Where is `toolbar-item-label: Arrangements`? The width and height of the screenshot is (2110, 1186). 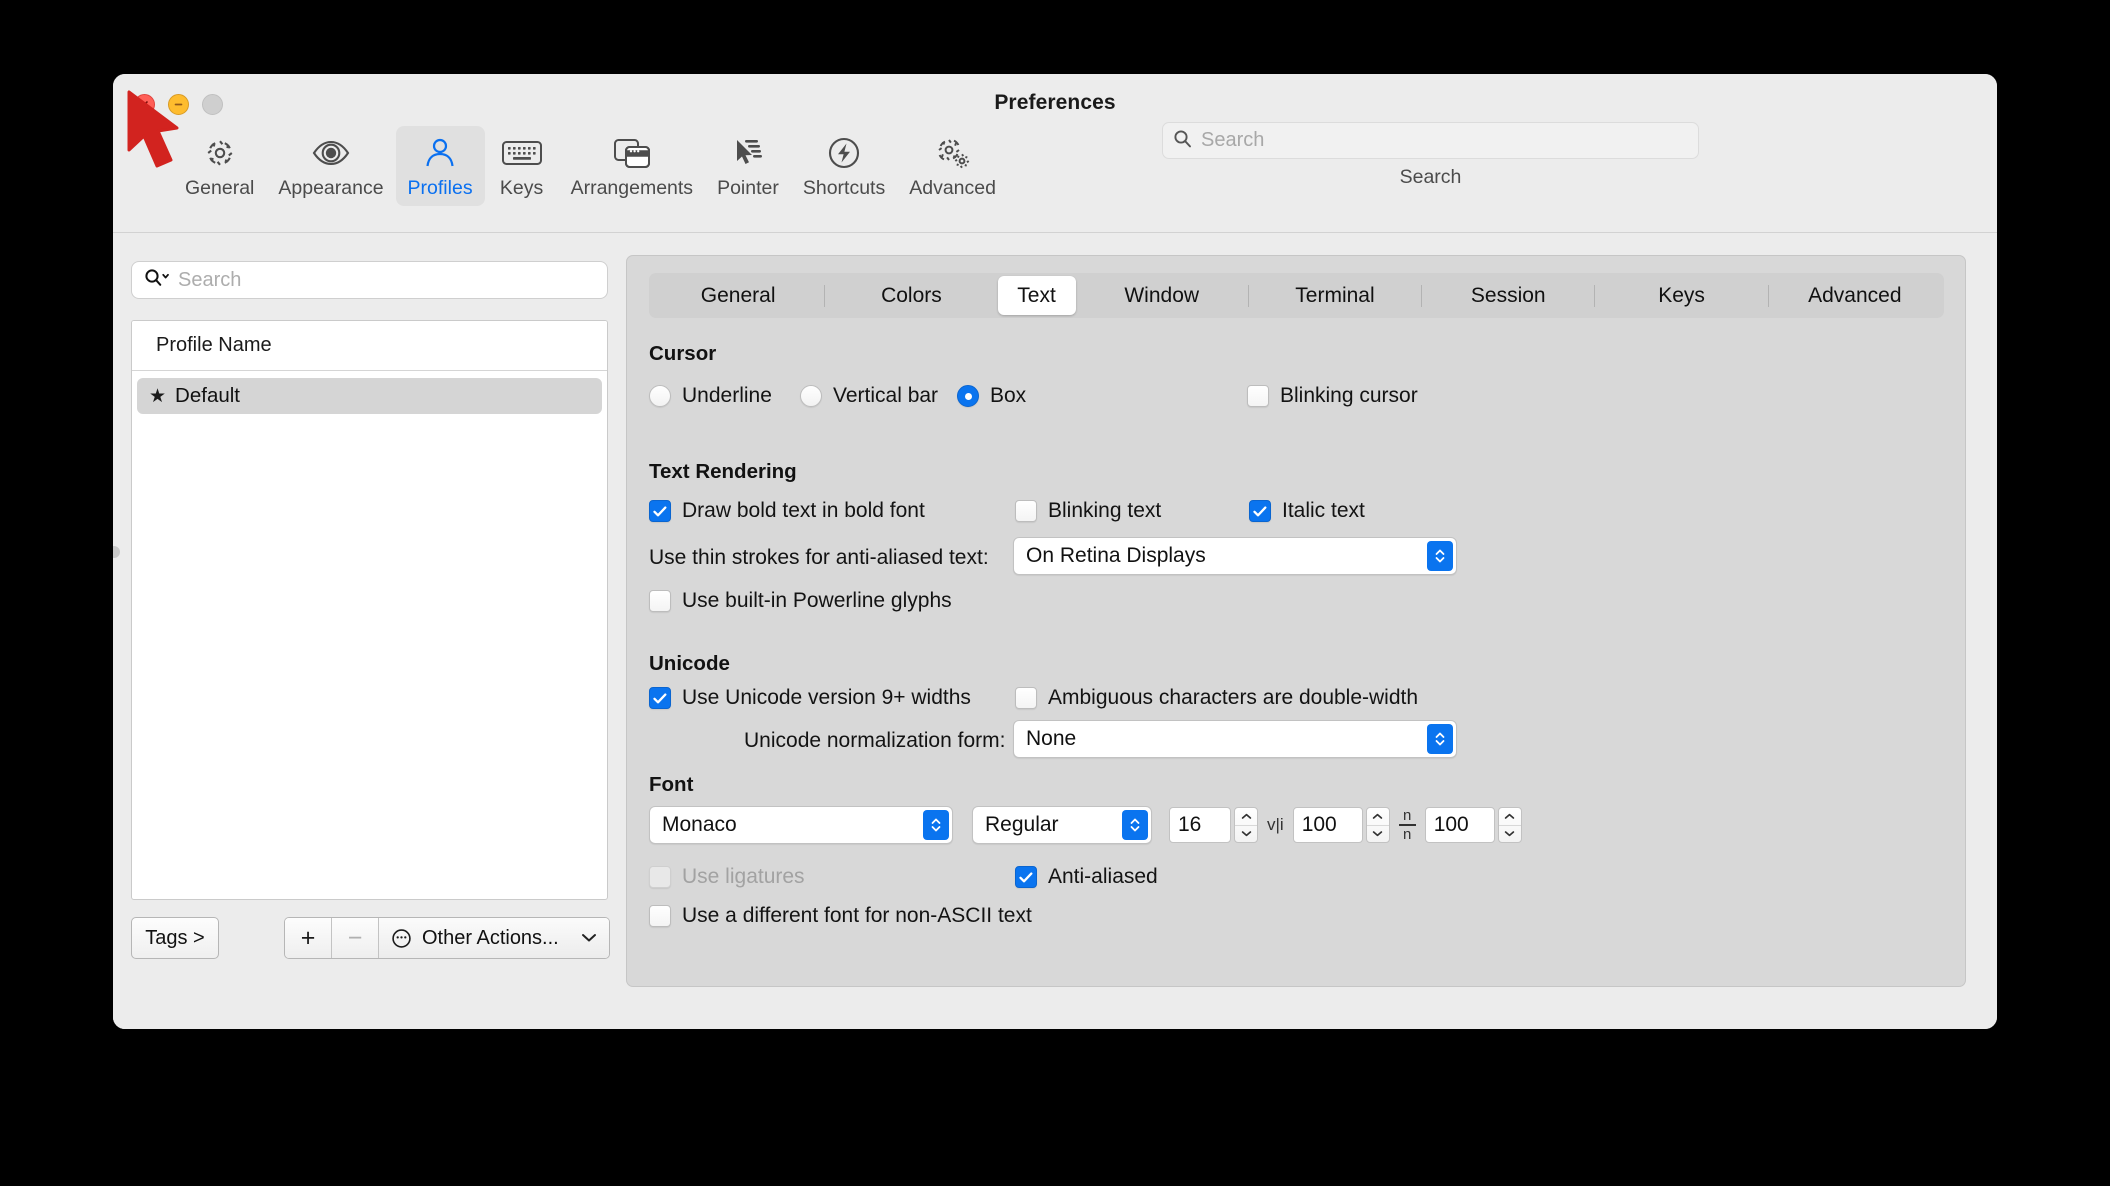 toolbar-item-label: Arrangements is located at coordinates (632, 188).